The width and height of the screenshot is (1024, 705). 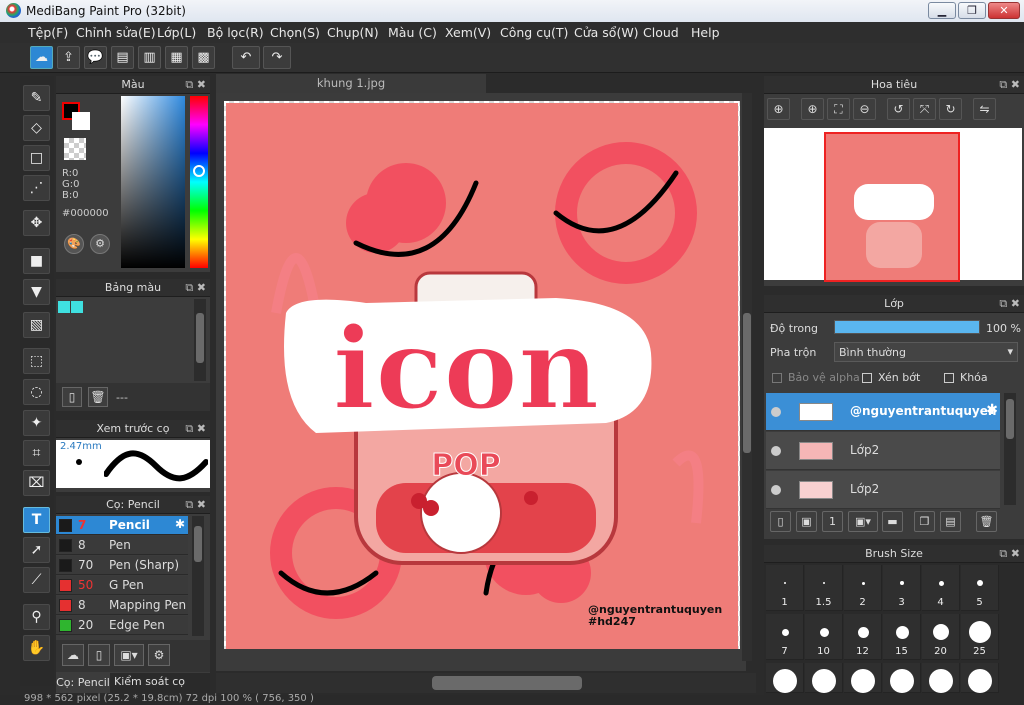 I want to click on hue-slider, so click(x=199, y=182).